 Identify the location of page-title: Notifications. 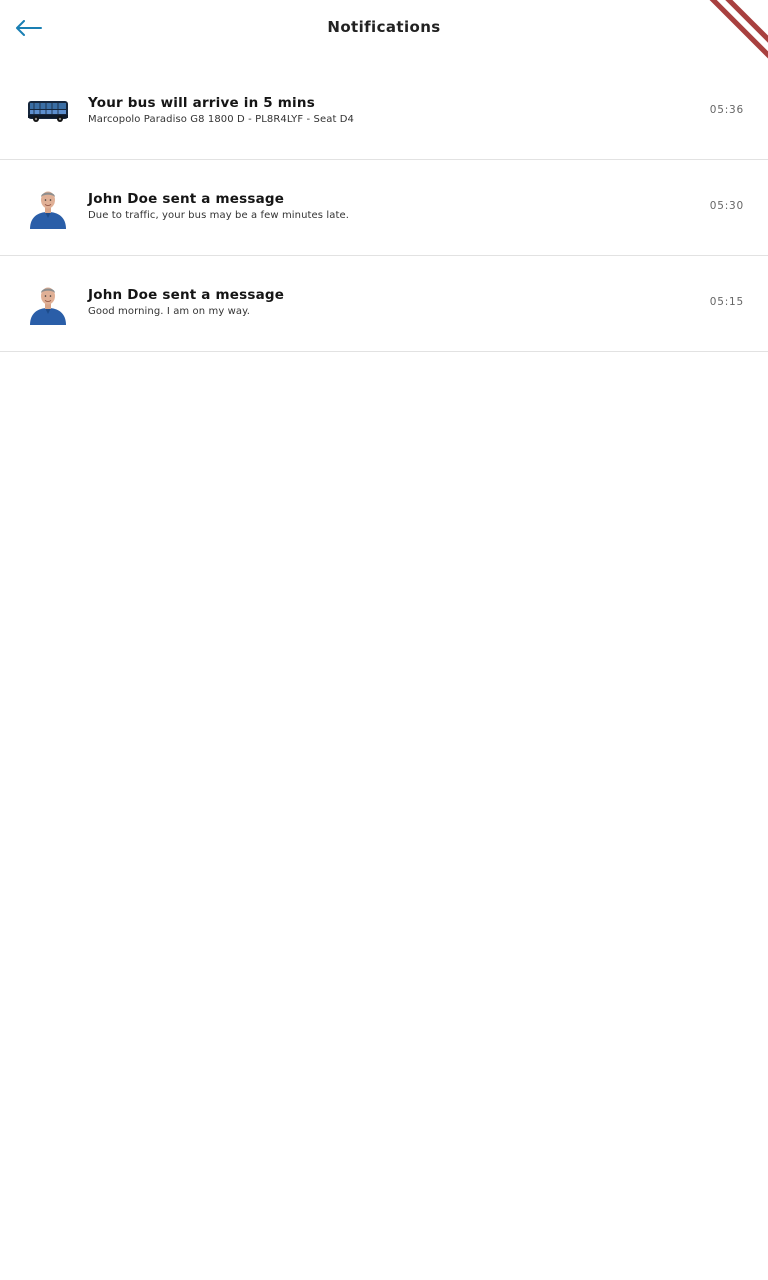
(384, 27).